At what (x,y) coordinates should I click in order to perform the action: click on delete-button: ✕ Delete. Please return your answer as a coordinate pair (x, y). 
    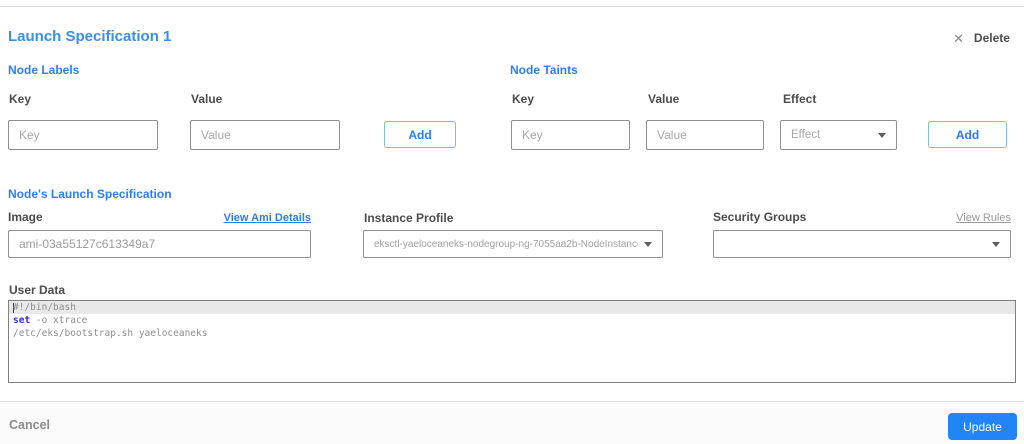
    Looking at the image, I should click on (981, 38).